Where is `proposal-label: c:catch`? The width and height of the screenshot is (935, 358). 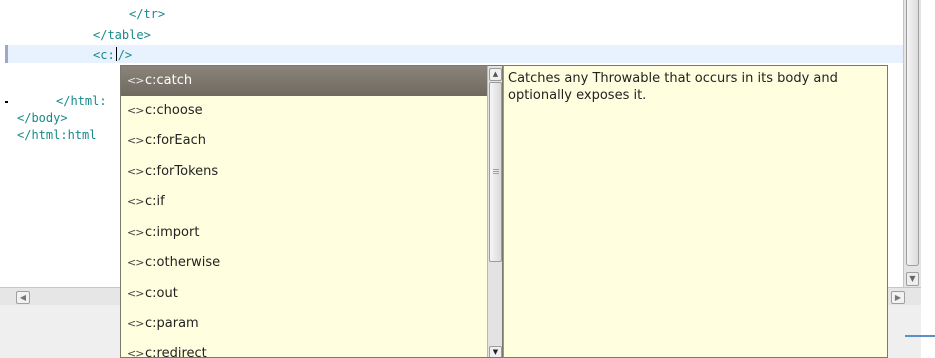 proposal-label: c:catch is located at coordinates (169, 80).